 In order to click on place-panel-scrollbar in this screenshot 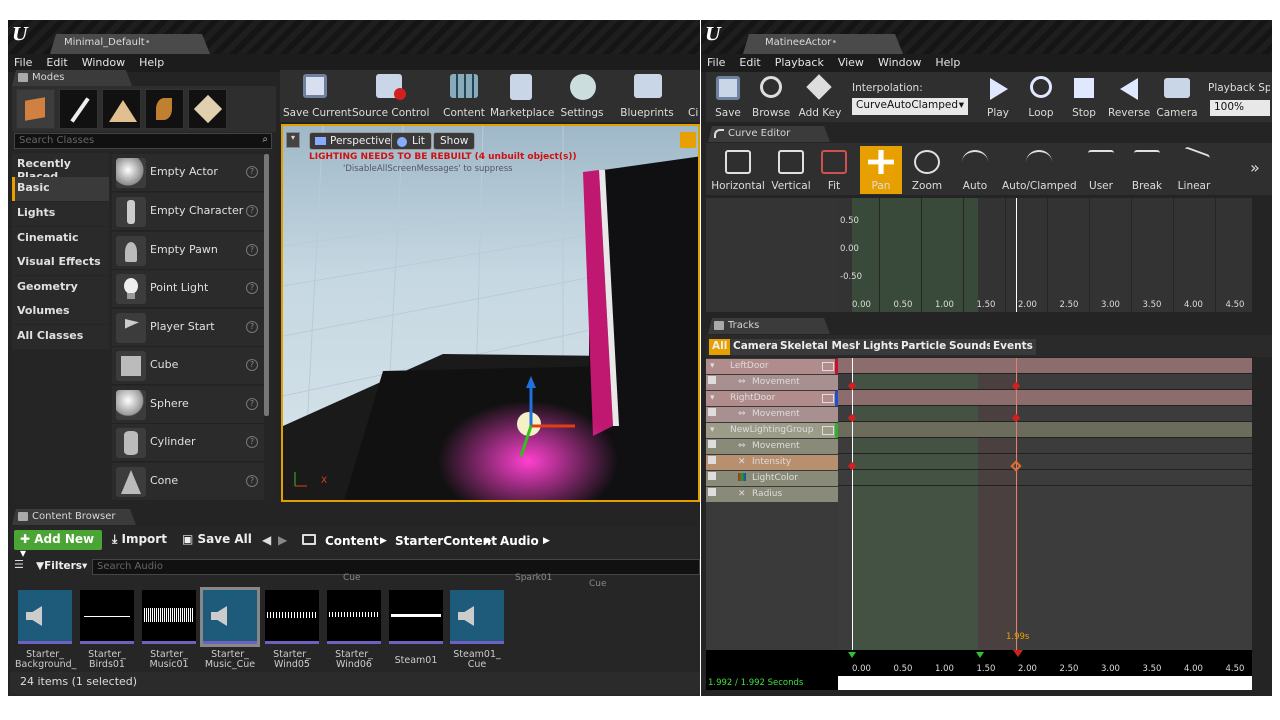, I will do `click(266, 285)`.